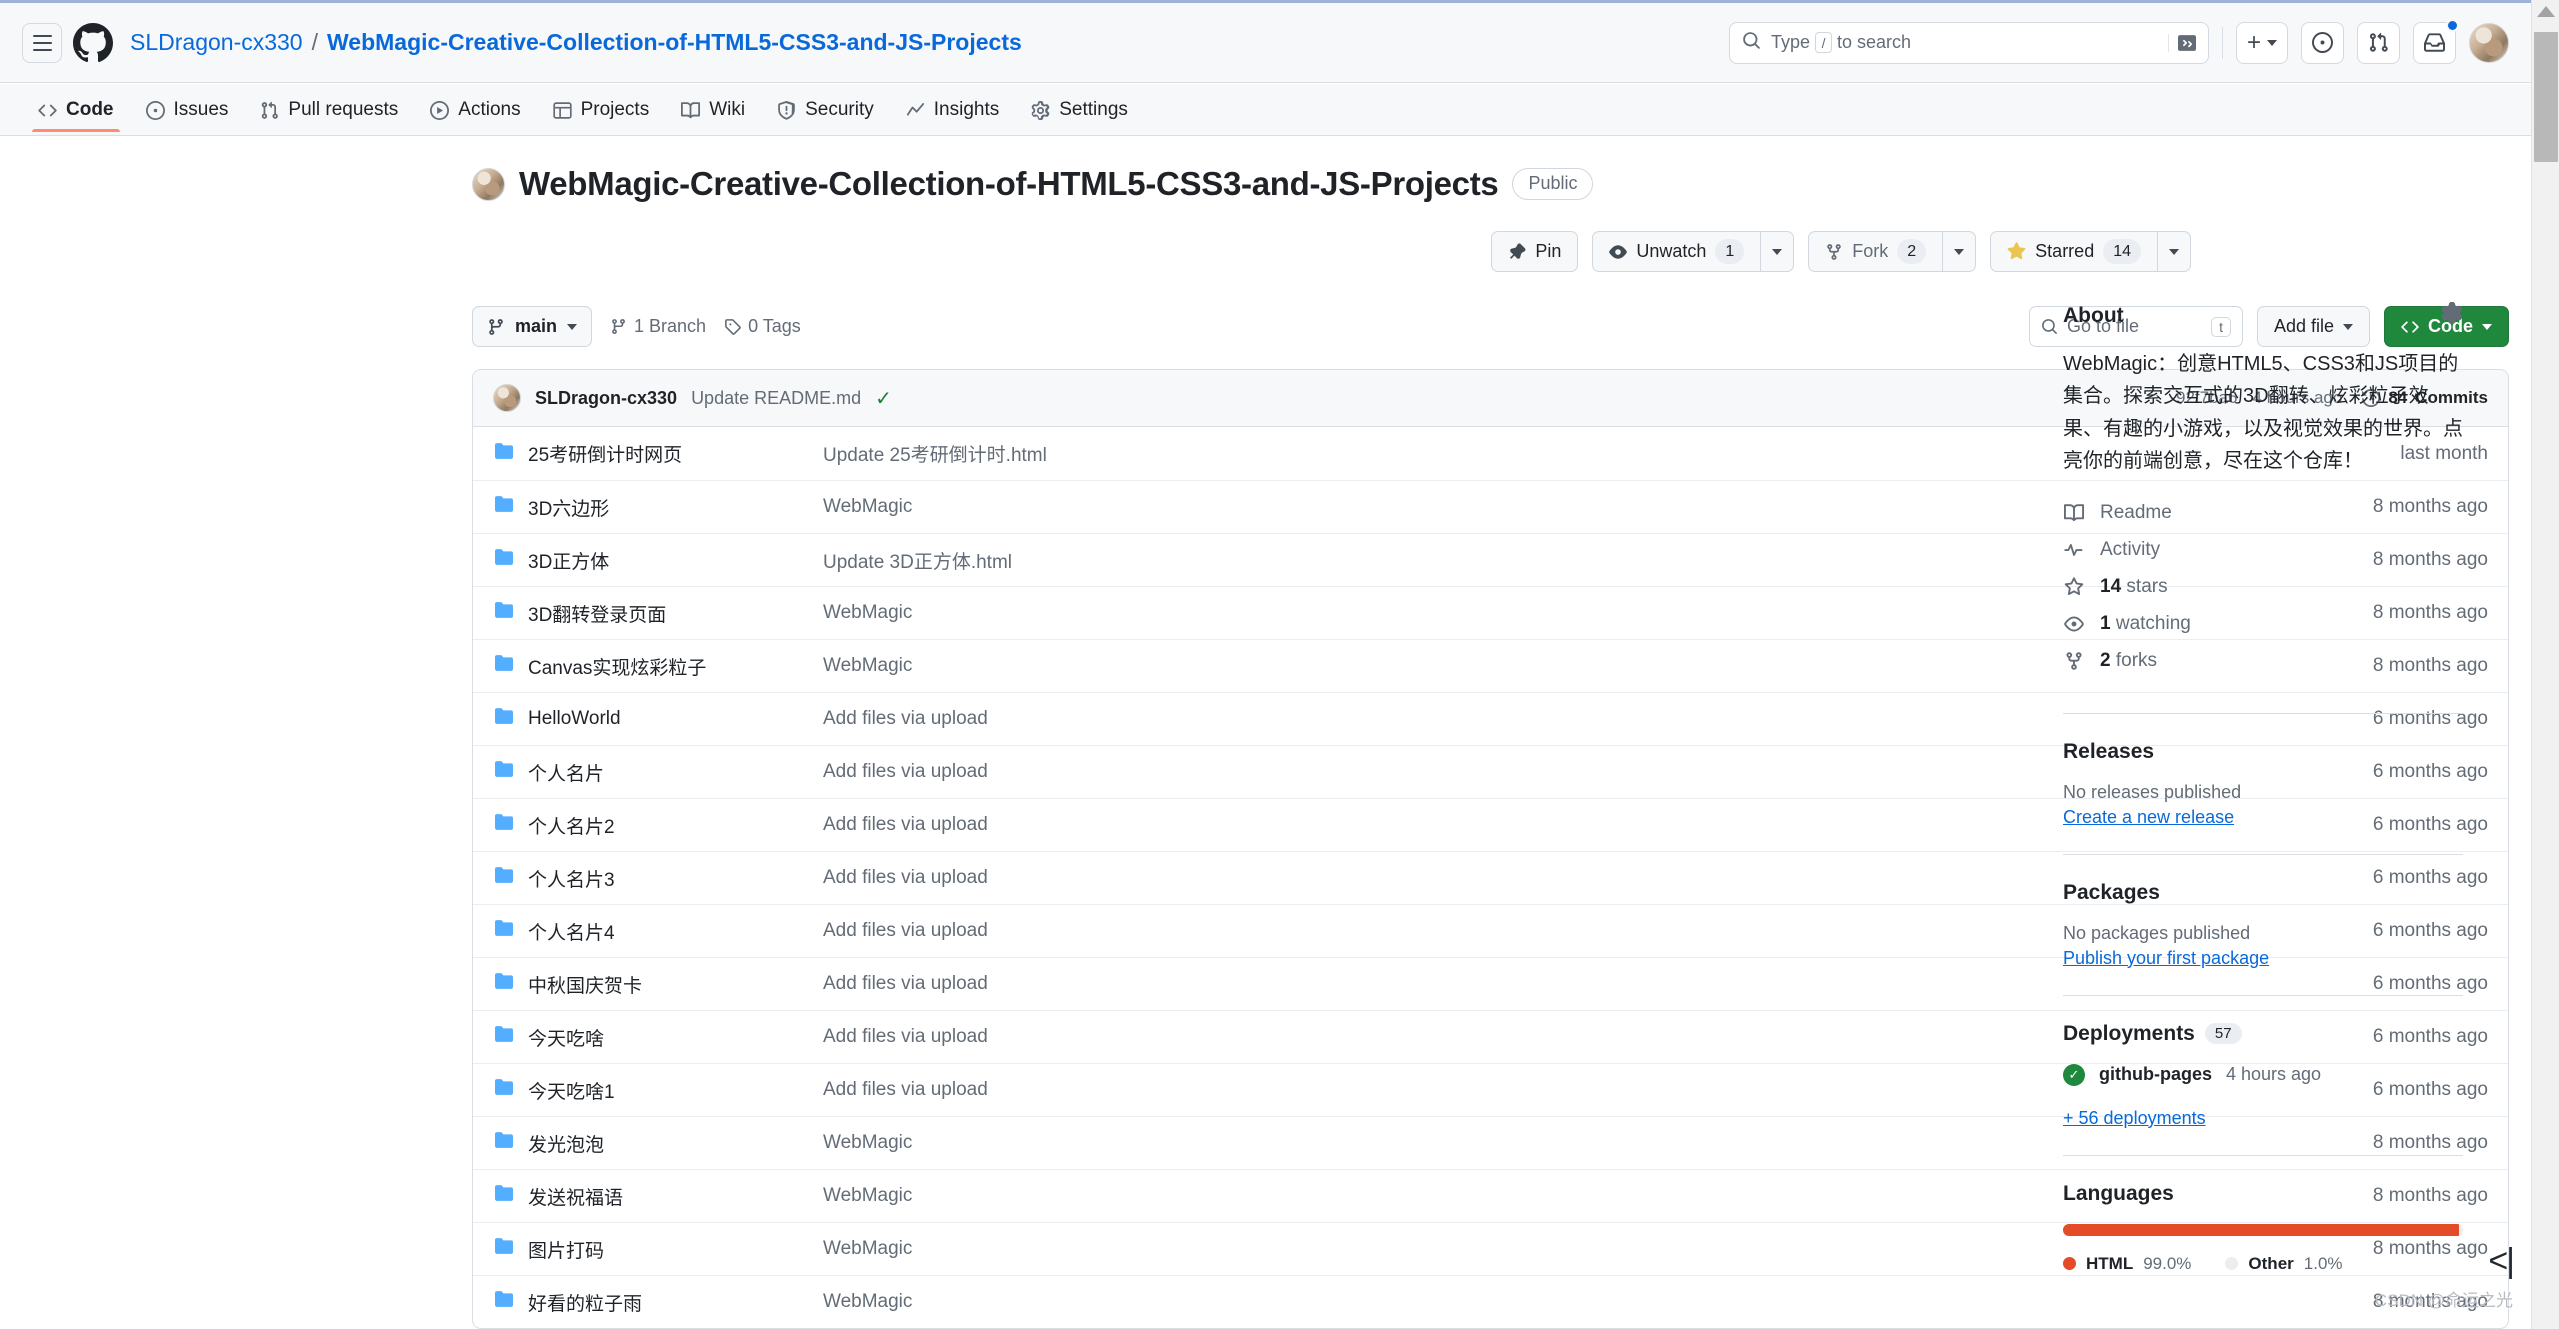 Image resolution: width=2559 pixels, height=1329 pixels. I want to click on file-name-cell: 个人名片4, so click(658, 931).